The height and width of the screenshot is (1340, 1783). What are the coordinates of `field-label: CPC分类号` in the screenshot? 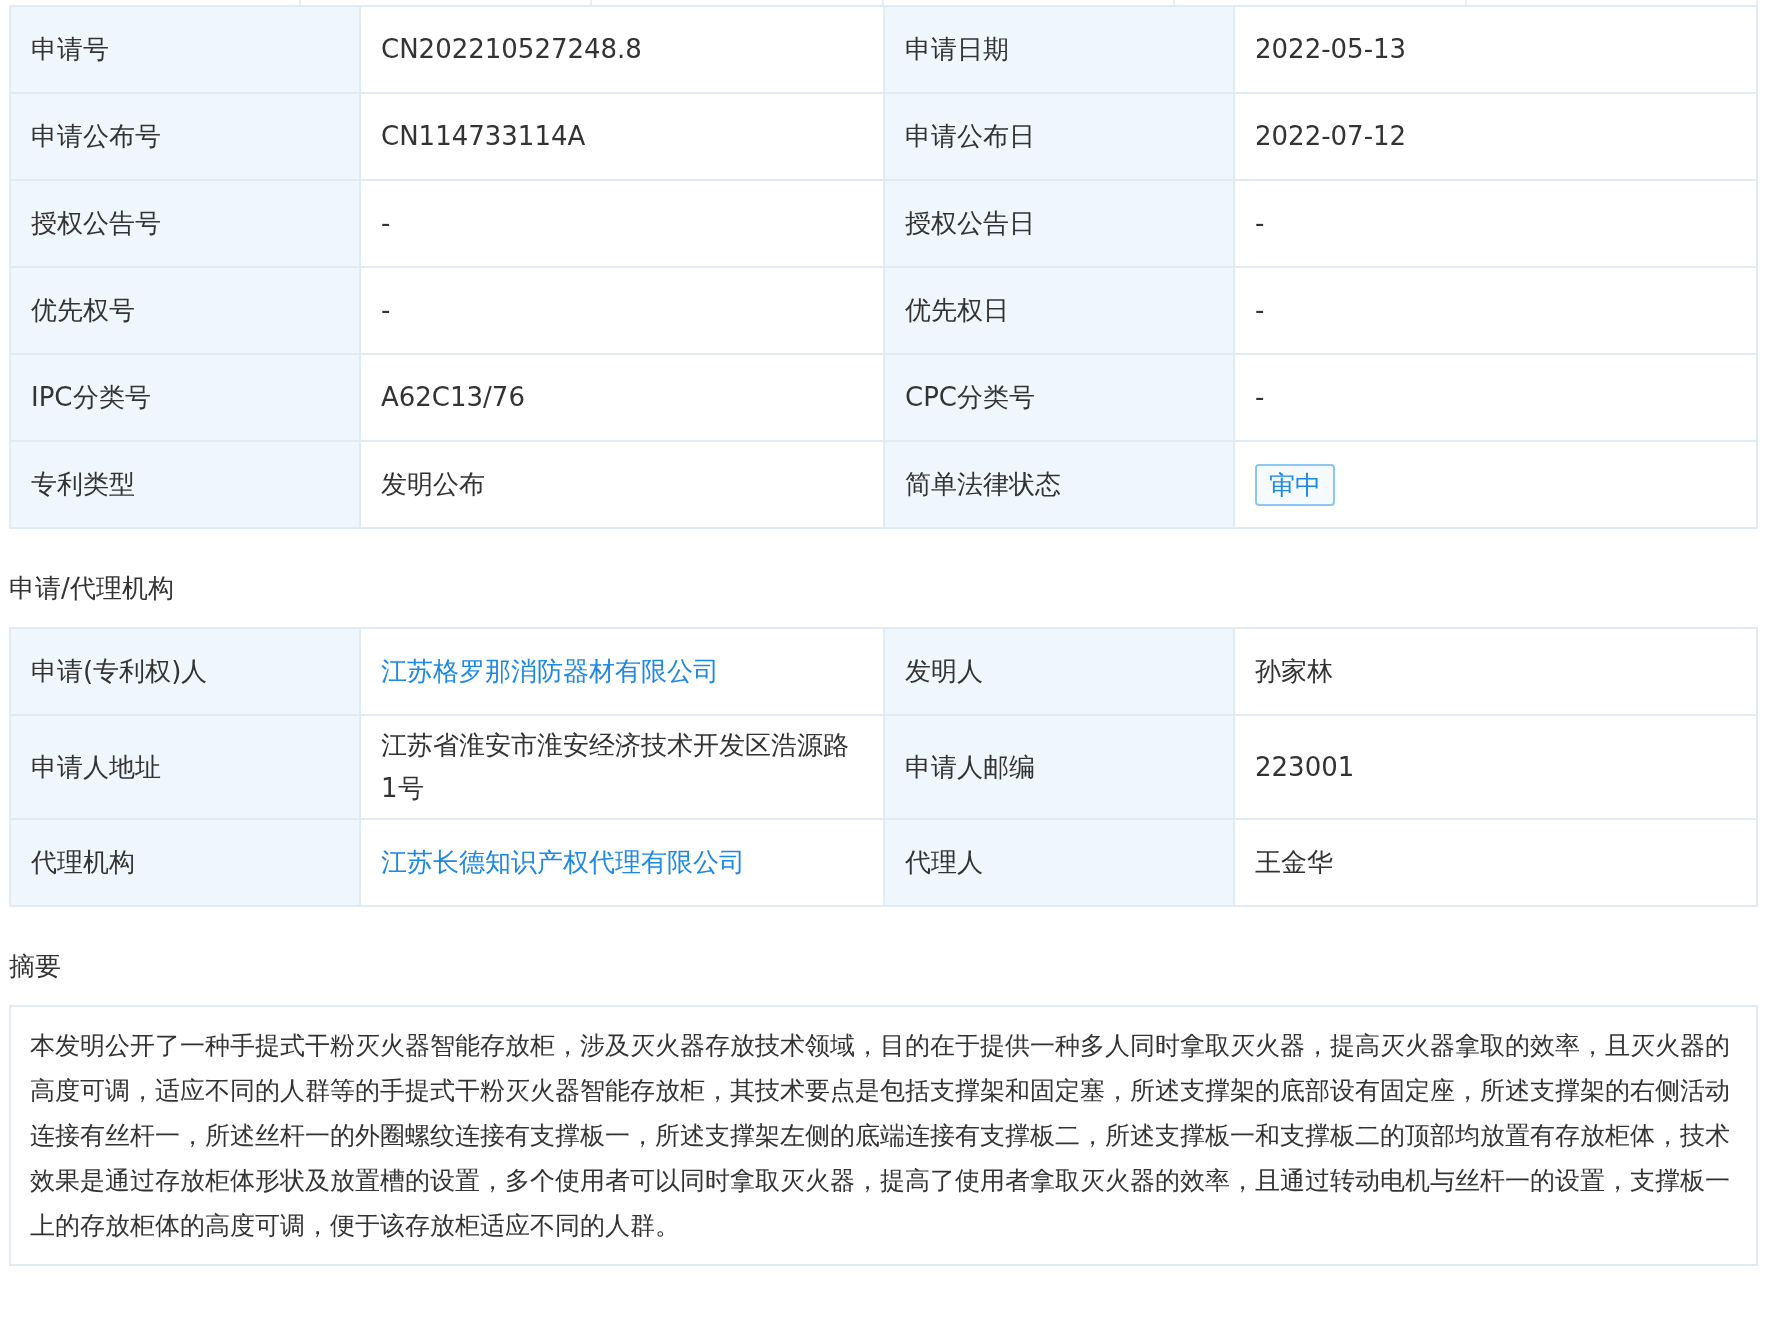 It's located at (1060, 398).